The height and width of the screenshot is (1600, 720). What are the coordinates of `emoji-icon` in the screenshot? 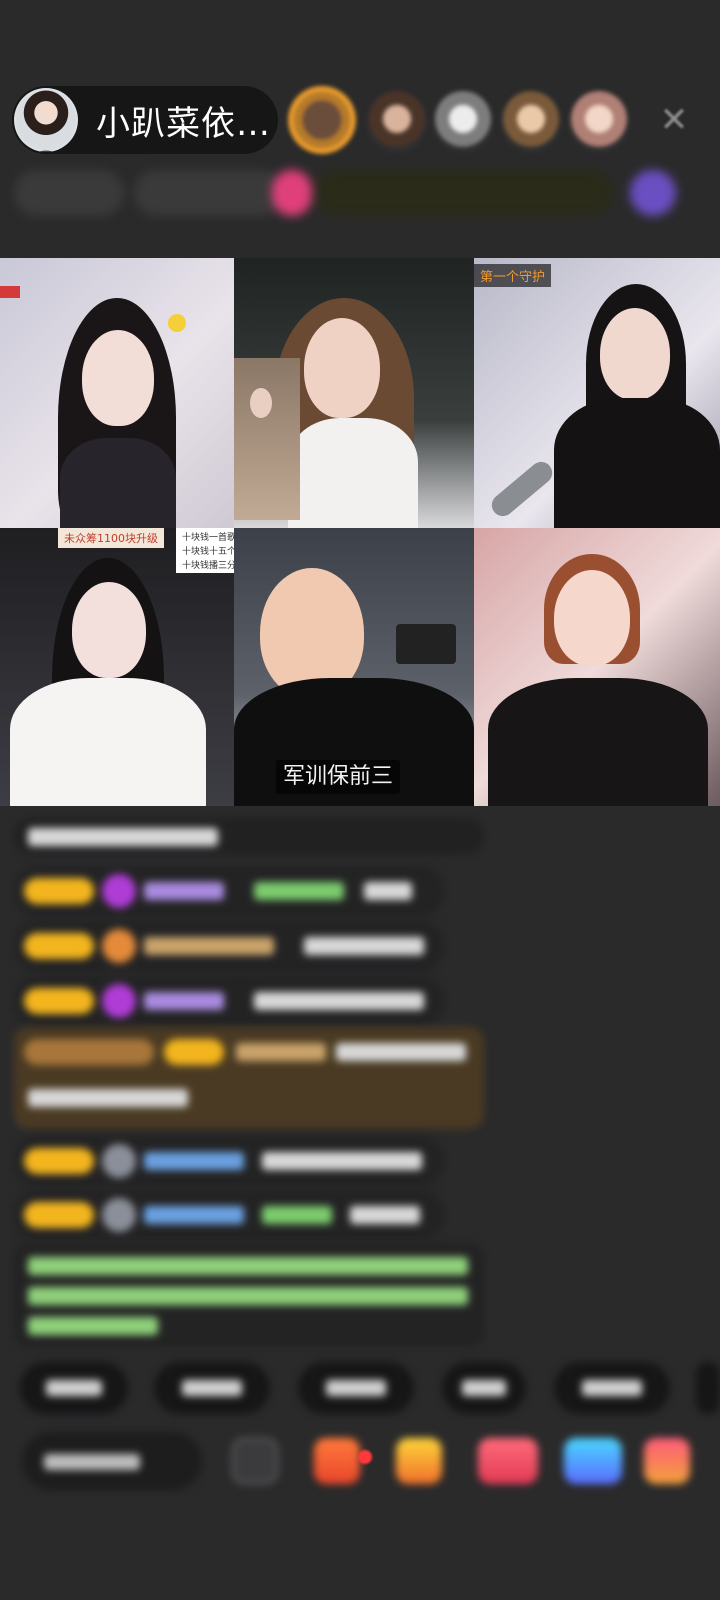 It's located at (255, 1461).